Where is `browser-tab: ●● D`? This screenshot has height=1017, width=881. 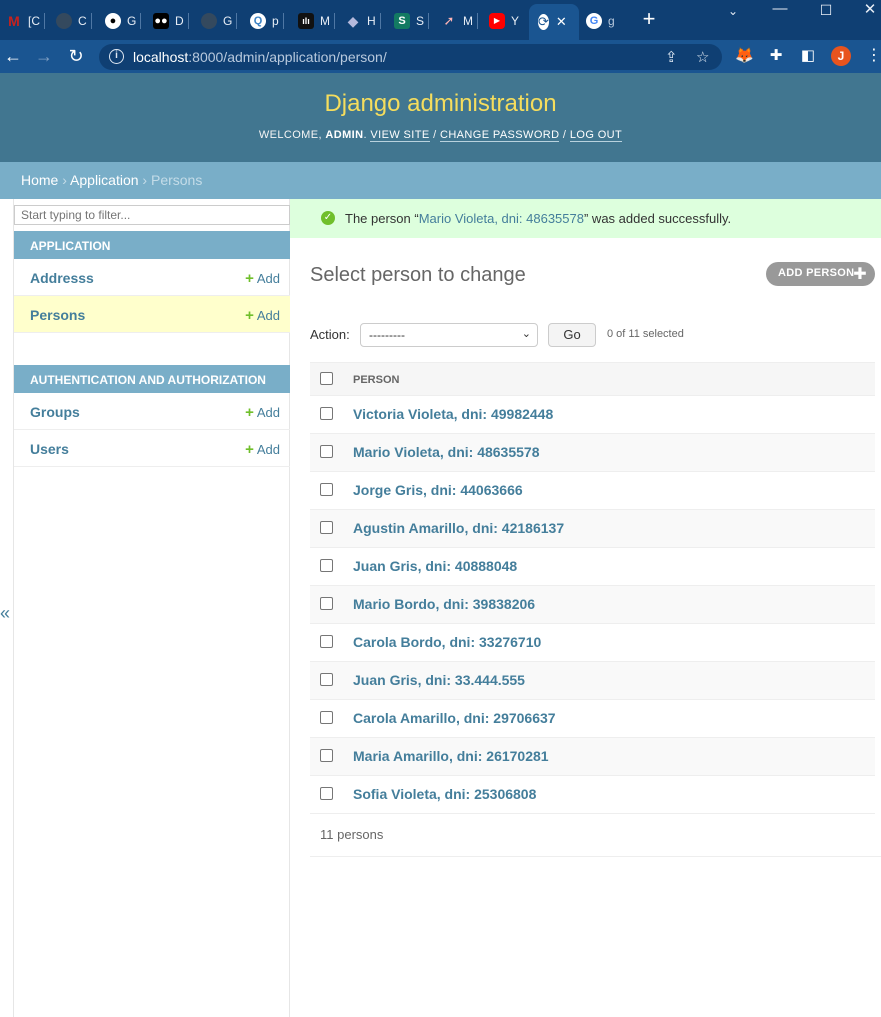 browser-tab: ●● D is located at coordinates (171, 21).